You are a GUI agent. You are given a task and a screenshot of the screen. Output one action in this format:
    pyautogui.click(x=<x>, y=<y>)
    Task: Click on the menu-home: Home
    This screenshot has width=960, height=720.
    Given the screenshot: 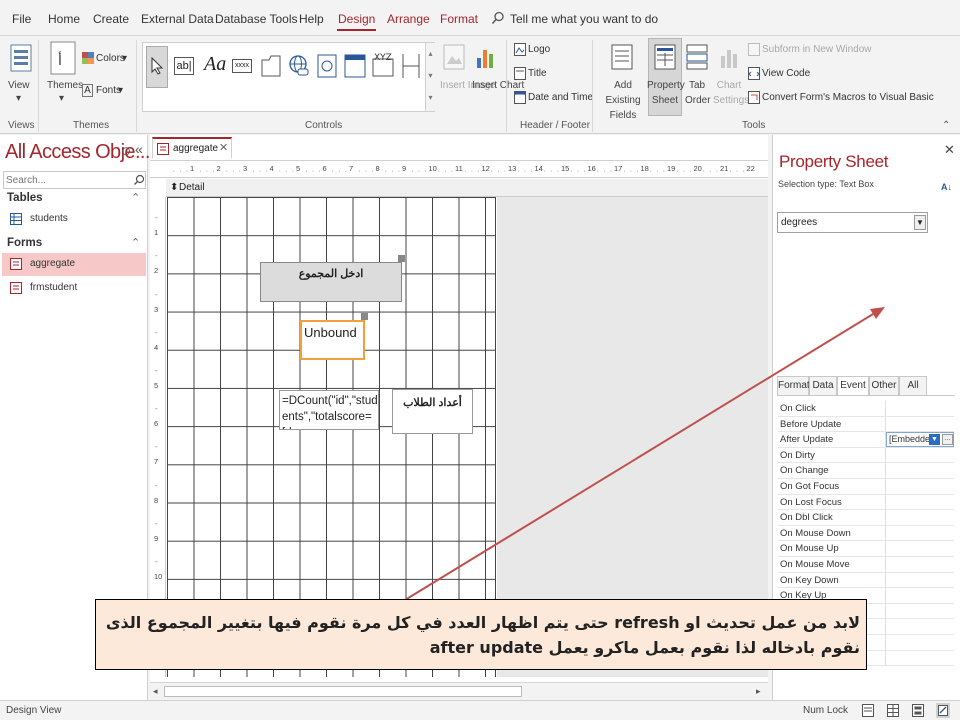 What is the action you would take?
    pyautogui.click(x=64, y=19)
    